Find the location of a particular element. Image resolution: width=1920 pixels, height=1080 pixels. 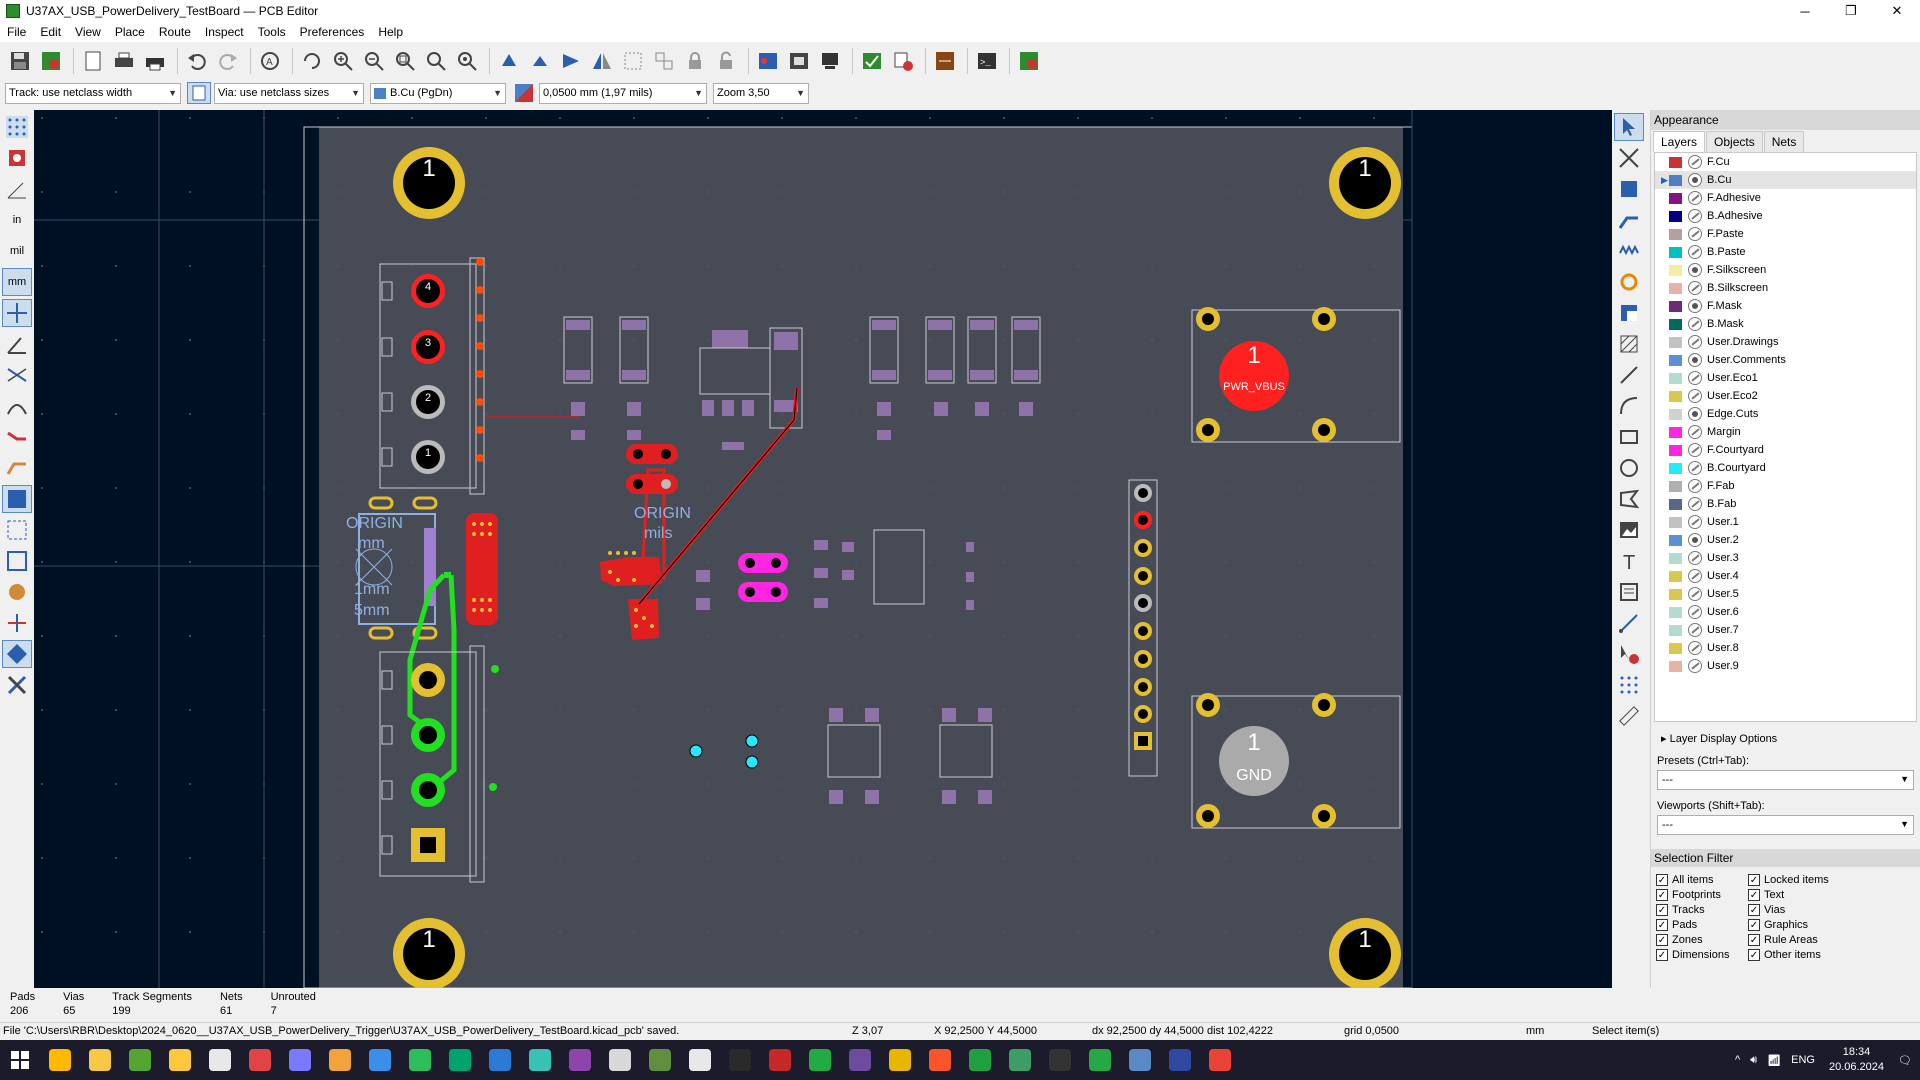

layer-row: User.Eco2 is located at coordinates (1785, 396).